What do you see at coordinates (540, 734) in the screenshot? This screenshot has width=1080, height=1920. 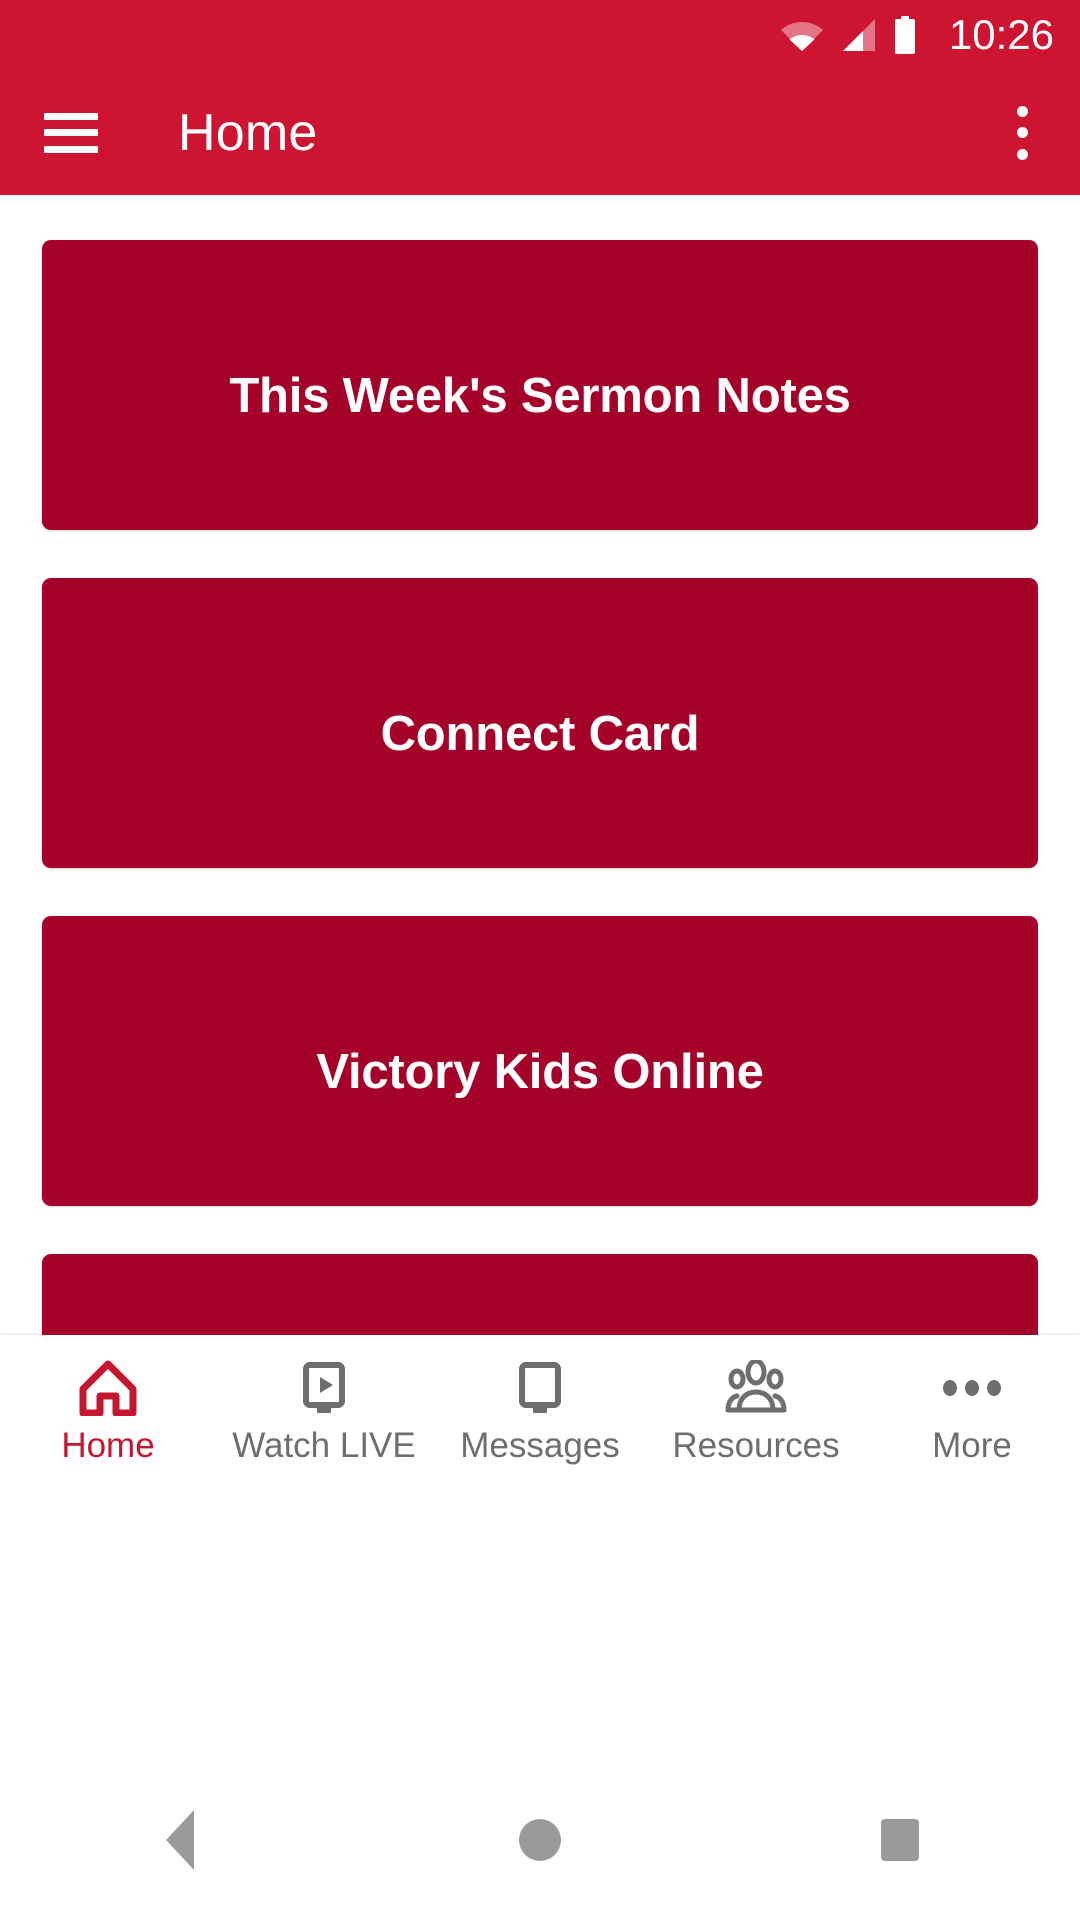 I see `card-label: Connect Card` at bounding box center [540, 734].